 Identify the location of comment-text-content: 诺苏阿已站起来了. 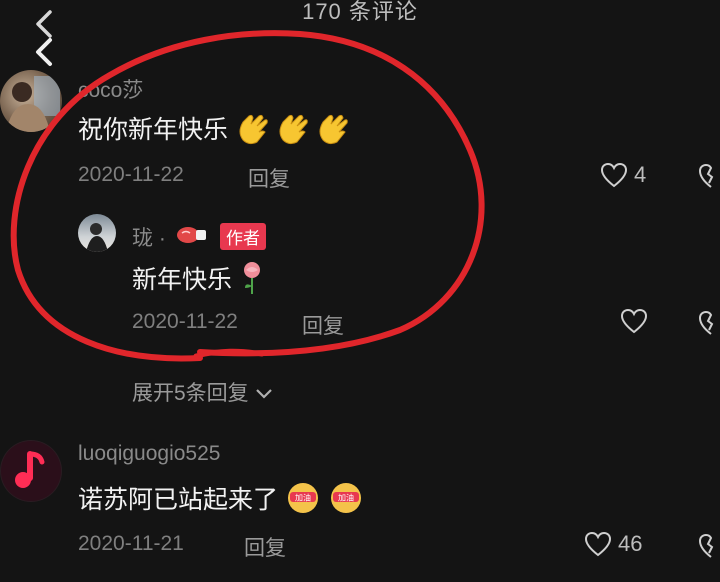
(178, 500).